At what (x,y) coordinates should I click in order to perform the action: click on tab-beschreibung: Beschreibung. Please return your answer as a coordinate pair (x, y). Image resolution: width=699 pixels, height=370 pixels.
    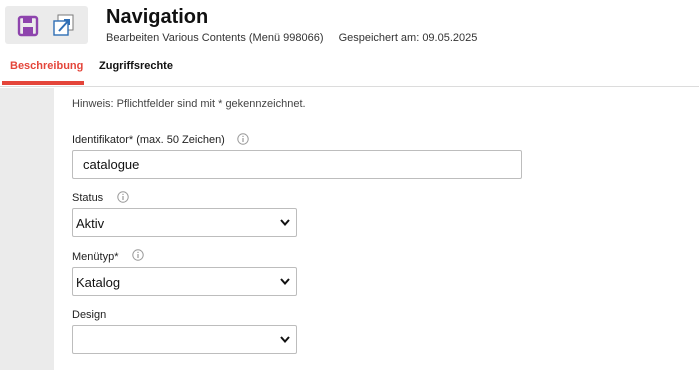
    Looking at the image, I should click on (46, 66).